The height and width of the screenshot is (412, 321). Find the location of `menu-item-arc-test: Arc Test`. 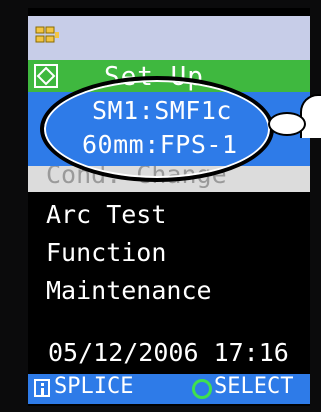

menu-item-arc-test: Arc Test is located at coordinates (106, 214).